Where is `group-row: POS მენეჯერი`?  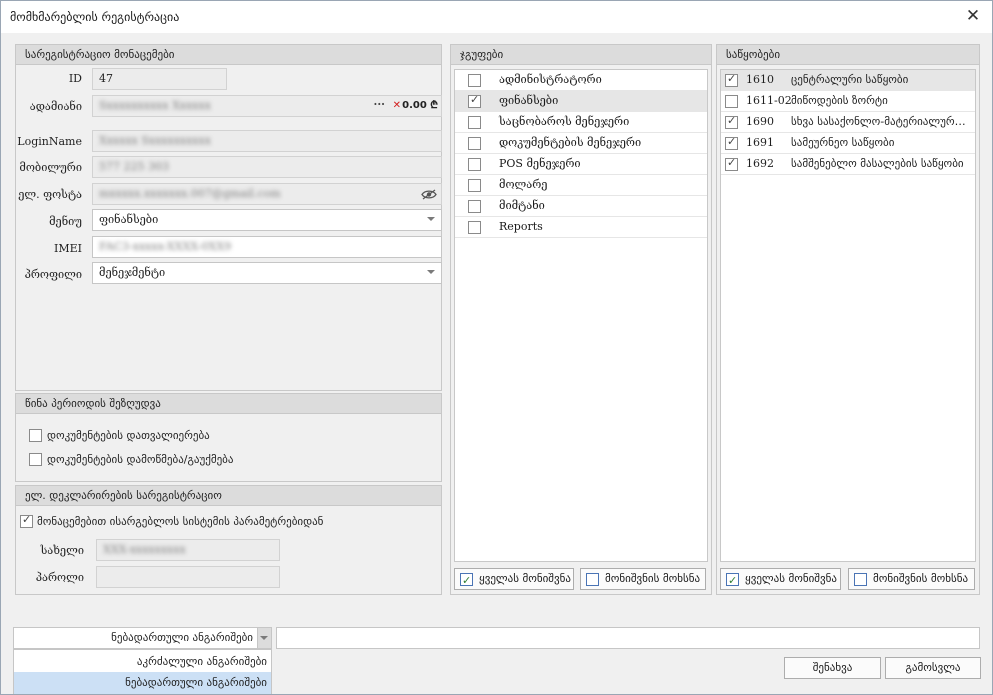
group-row: POS მენეჯერი is located at coordinates (581, 164).